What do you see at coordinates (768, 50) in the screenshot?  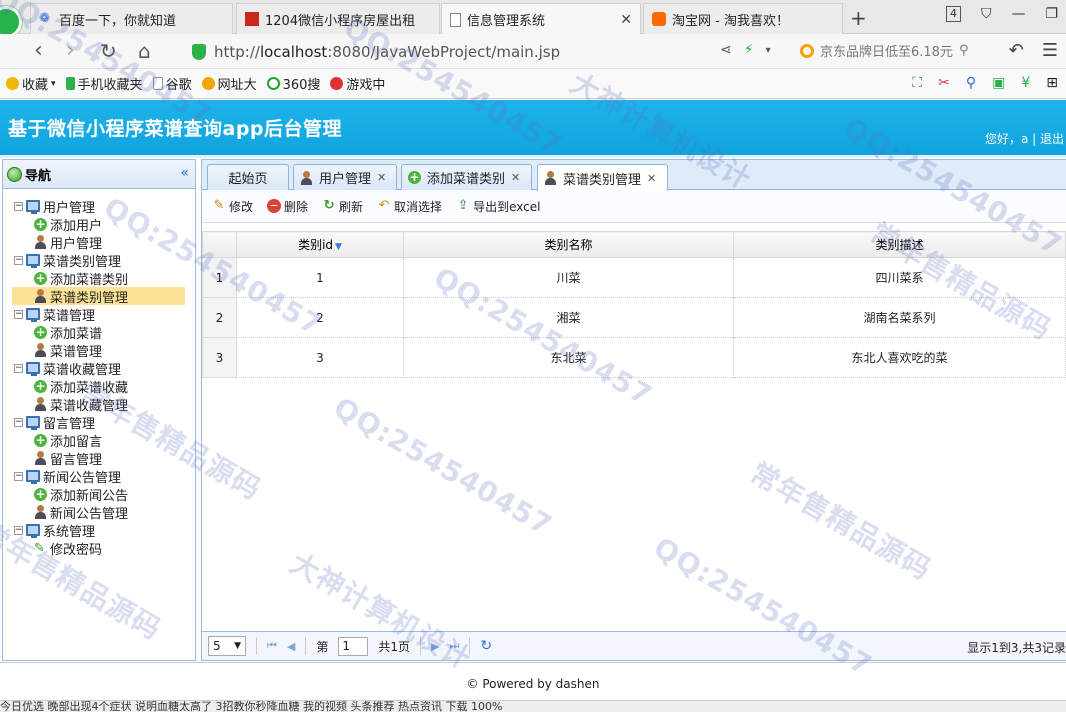 I see `chevron-down-icon: ▾` at bounding box center [768, 50].